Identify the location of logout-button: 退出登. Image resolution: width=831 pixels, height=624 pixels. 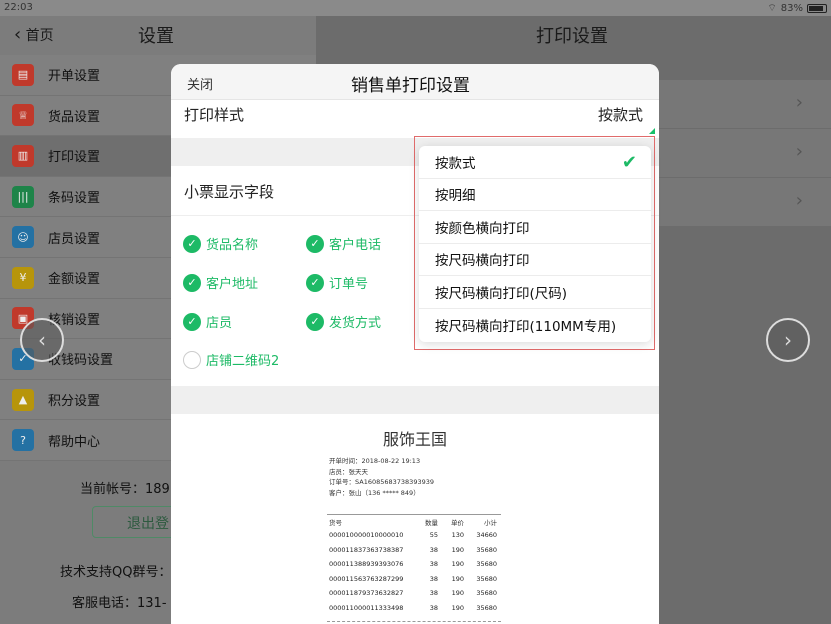
(137, 522).